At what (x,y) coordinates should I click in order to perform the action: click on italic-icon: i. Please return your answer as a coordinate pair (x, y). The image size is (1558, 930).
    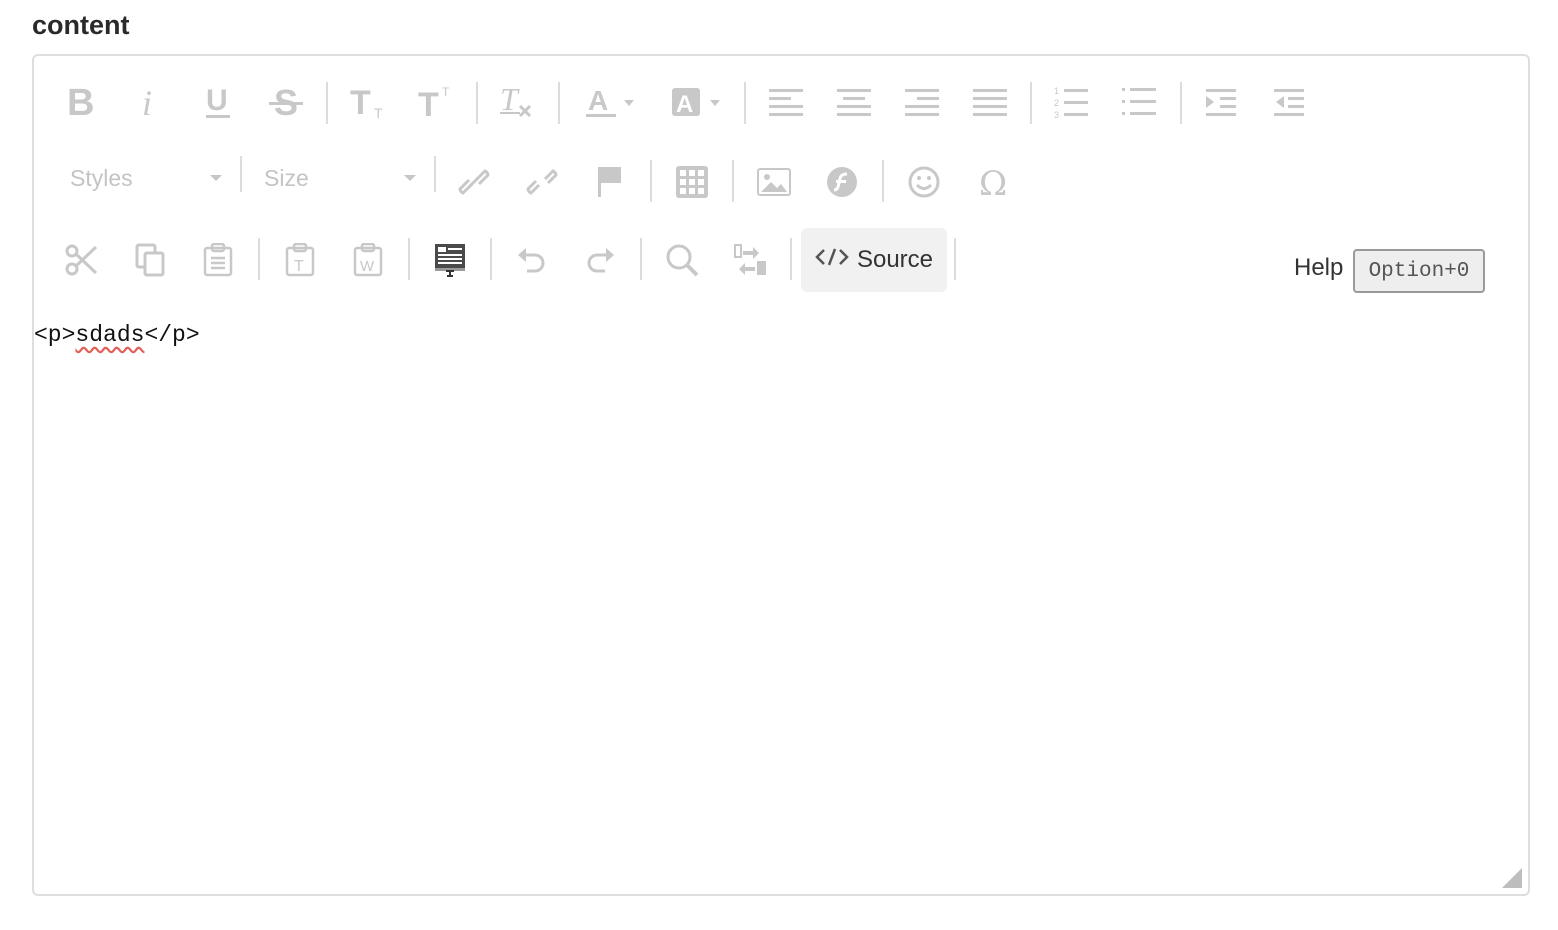
    Looking at the image, I should click on (150, 102).